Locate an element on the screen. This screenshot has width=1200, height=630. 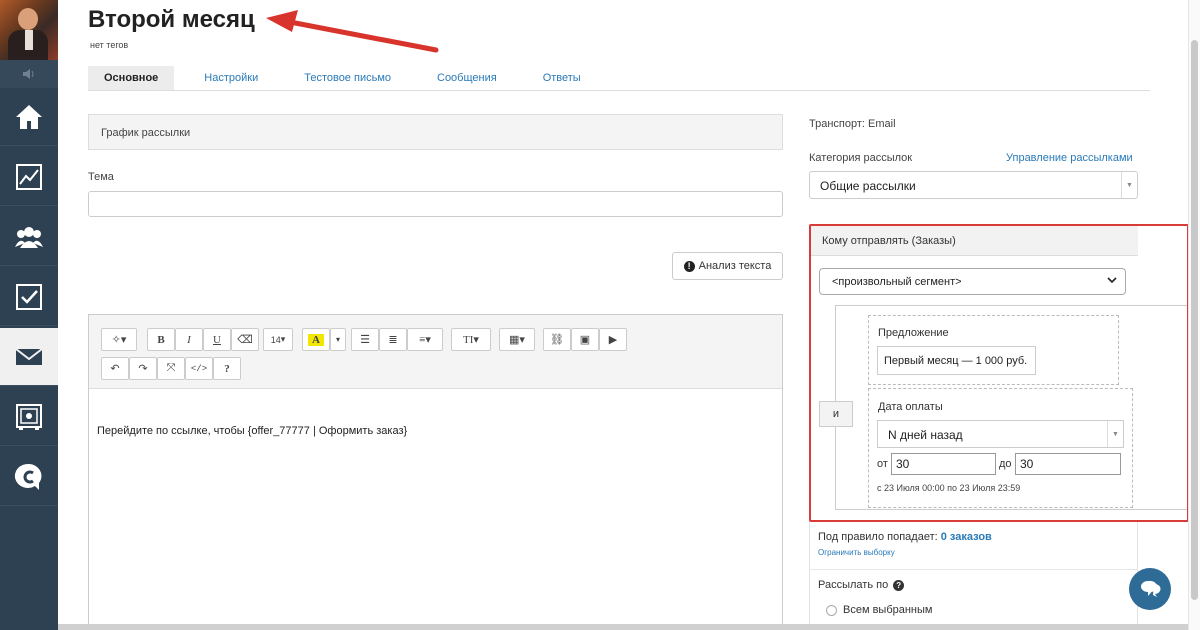
tab-main: Основное is located at coordinates (131, 78).